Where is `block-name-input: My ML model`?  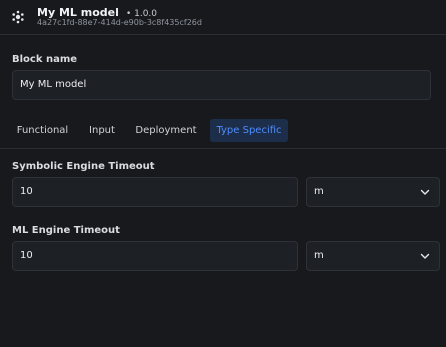 block-name-input: My ML model is located at coordinates (221, 85).